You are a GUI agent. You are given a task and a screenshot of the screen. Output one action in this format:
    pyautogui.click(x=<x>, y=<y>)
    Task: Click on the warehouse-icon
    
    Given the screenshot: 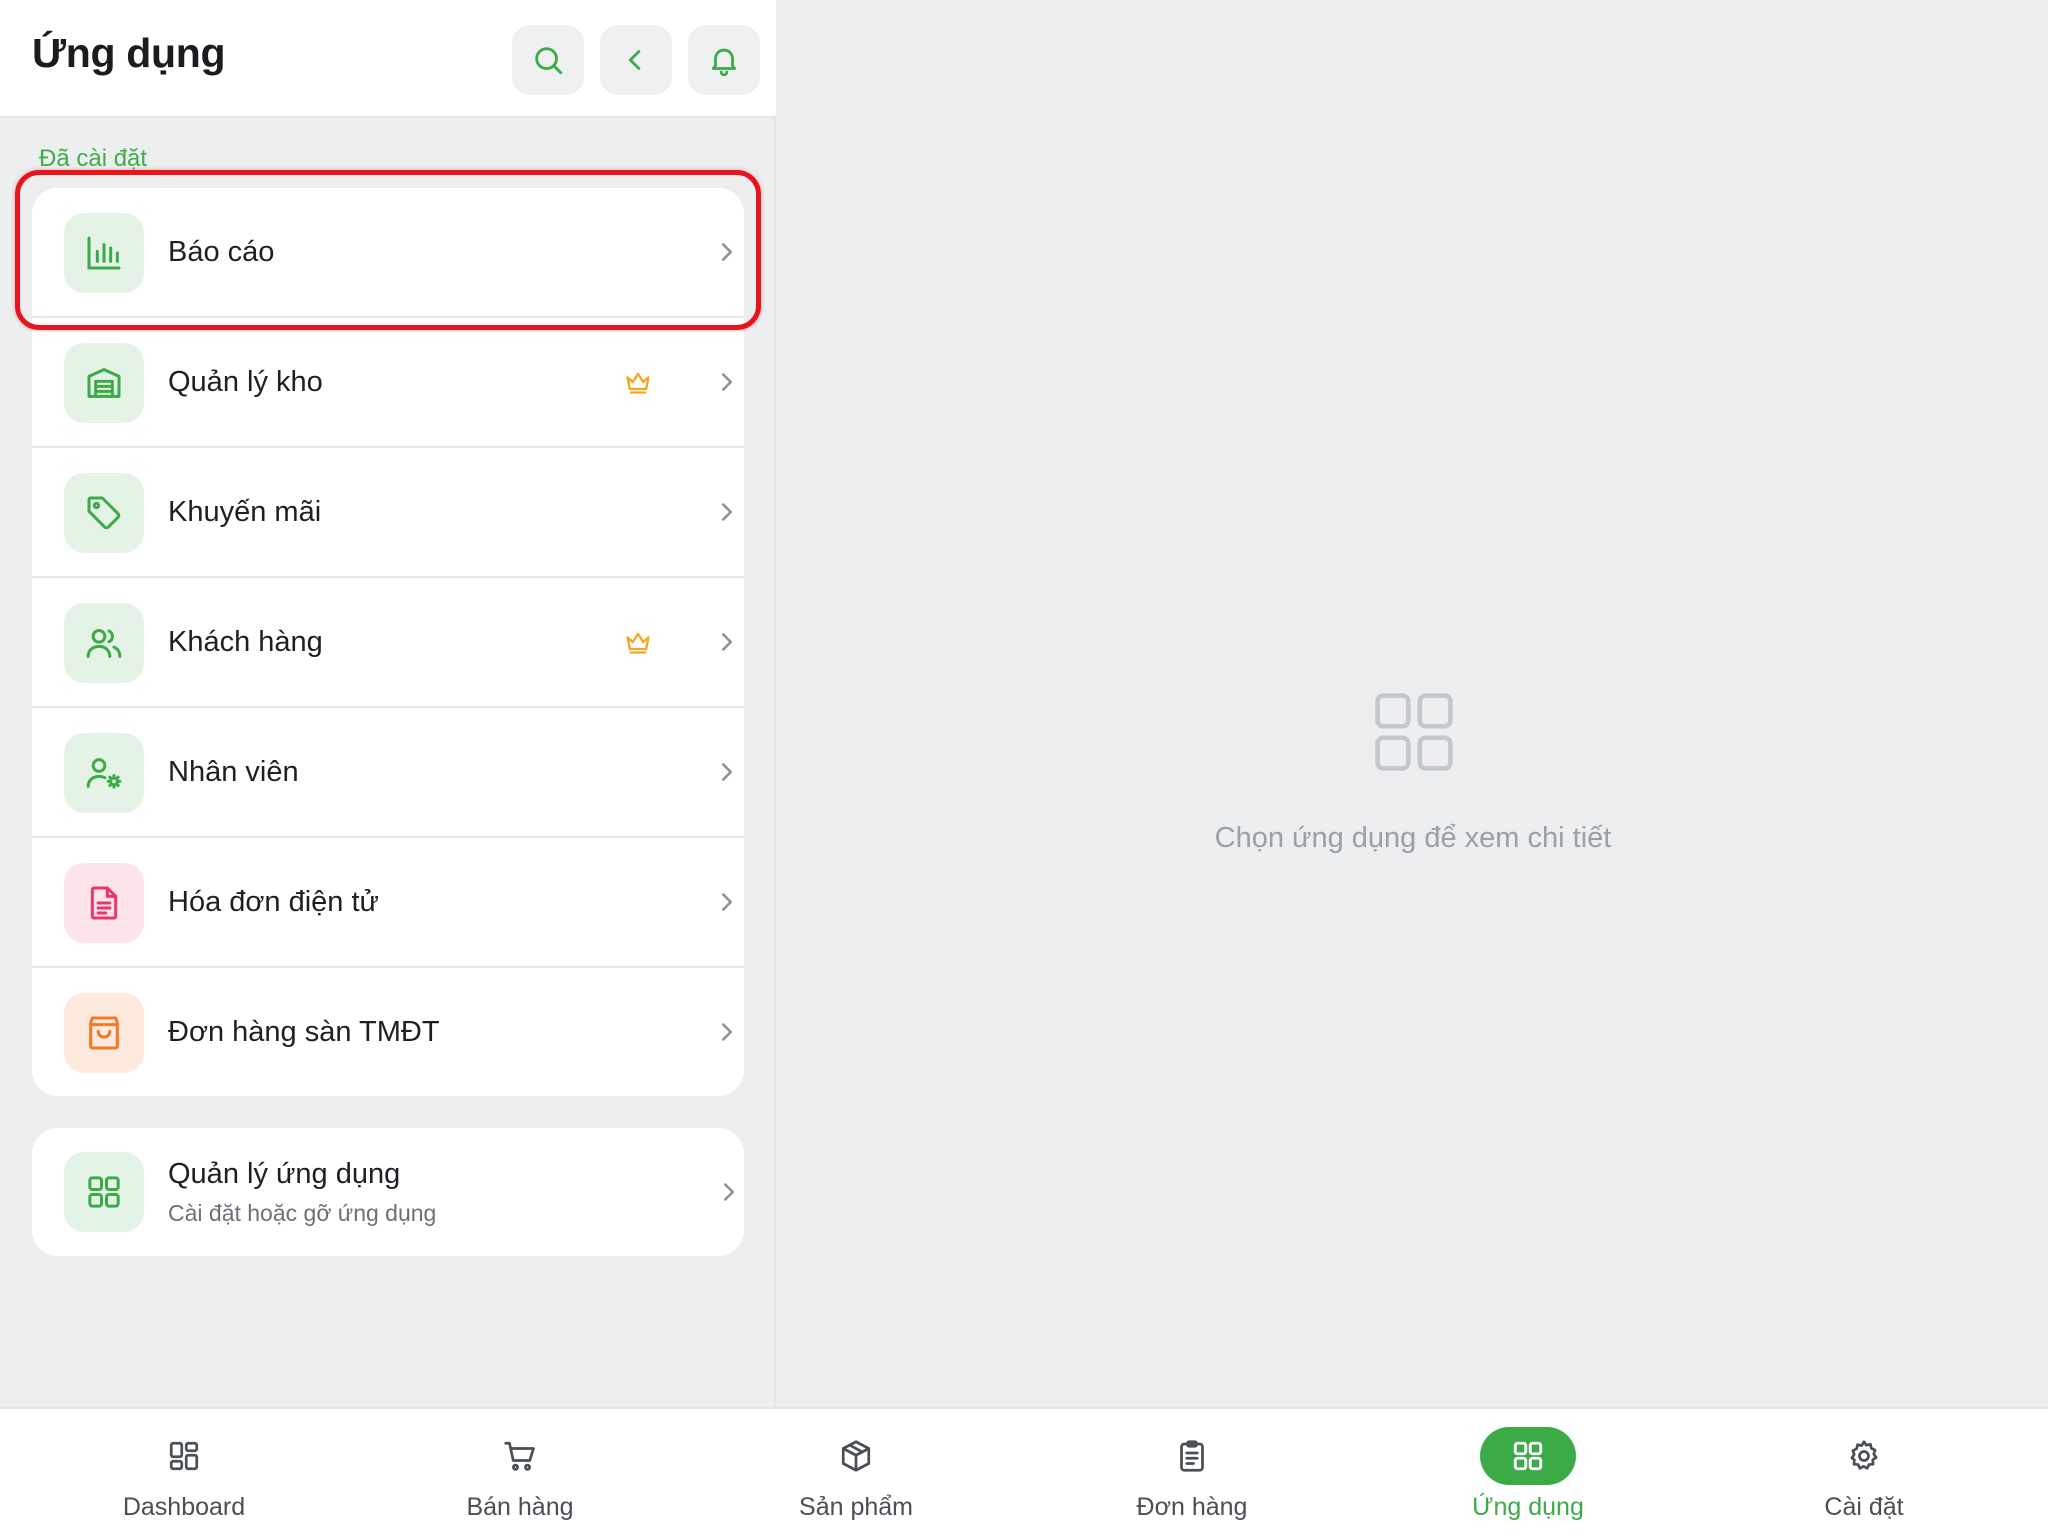 What is the action you would take?
    pyautogui.click(x=104, y=383)
    